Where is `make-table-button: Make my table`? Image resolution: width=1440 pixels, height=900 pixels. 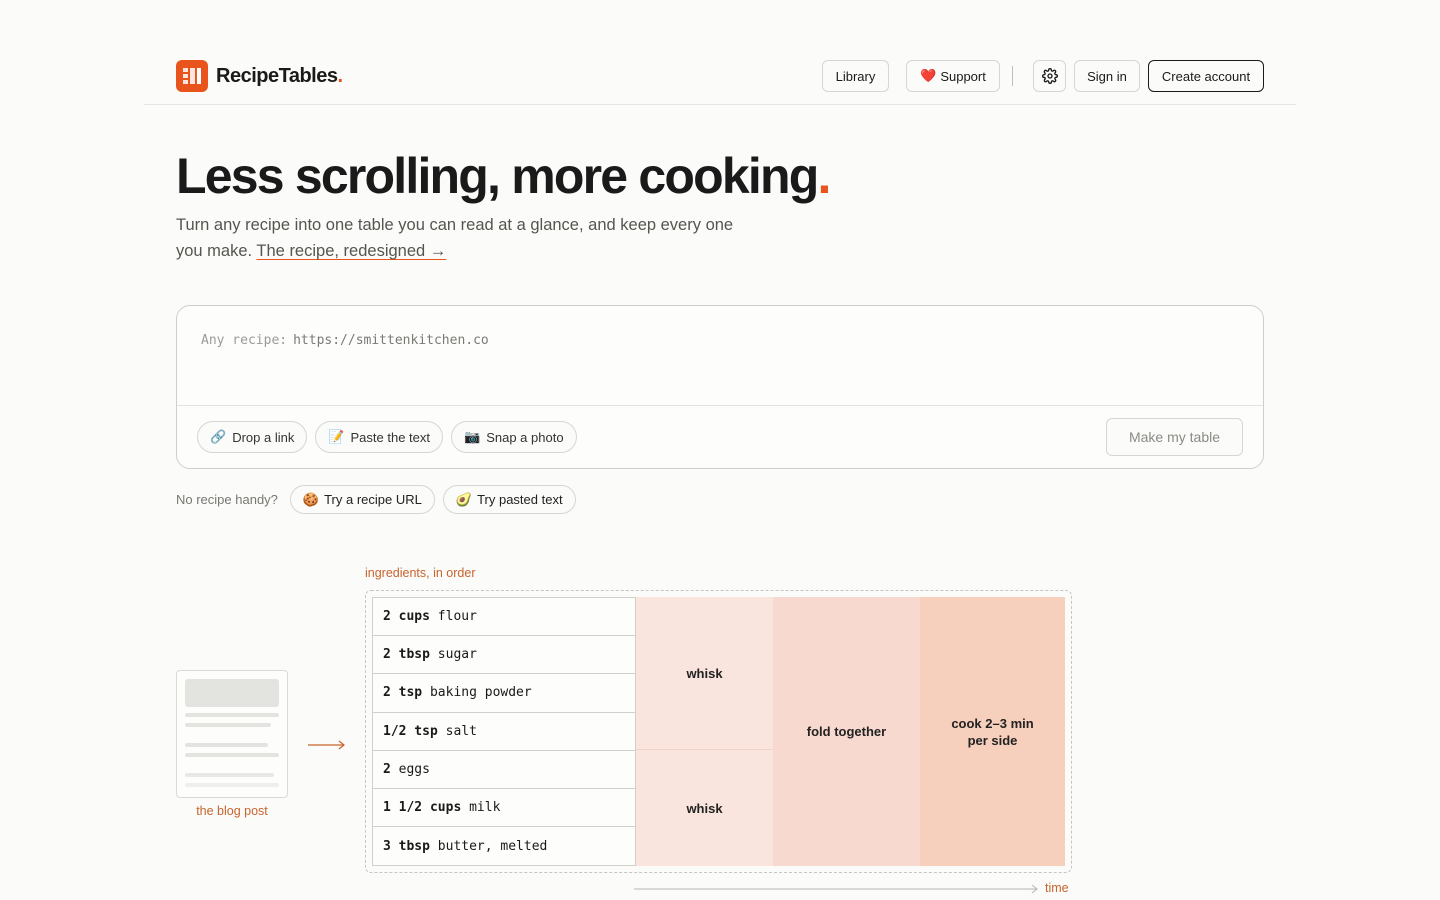 make-table-button: Make my table is located at coordinates (1174, 437).